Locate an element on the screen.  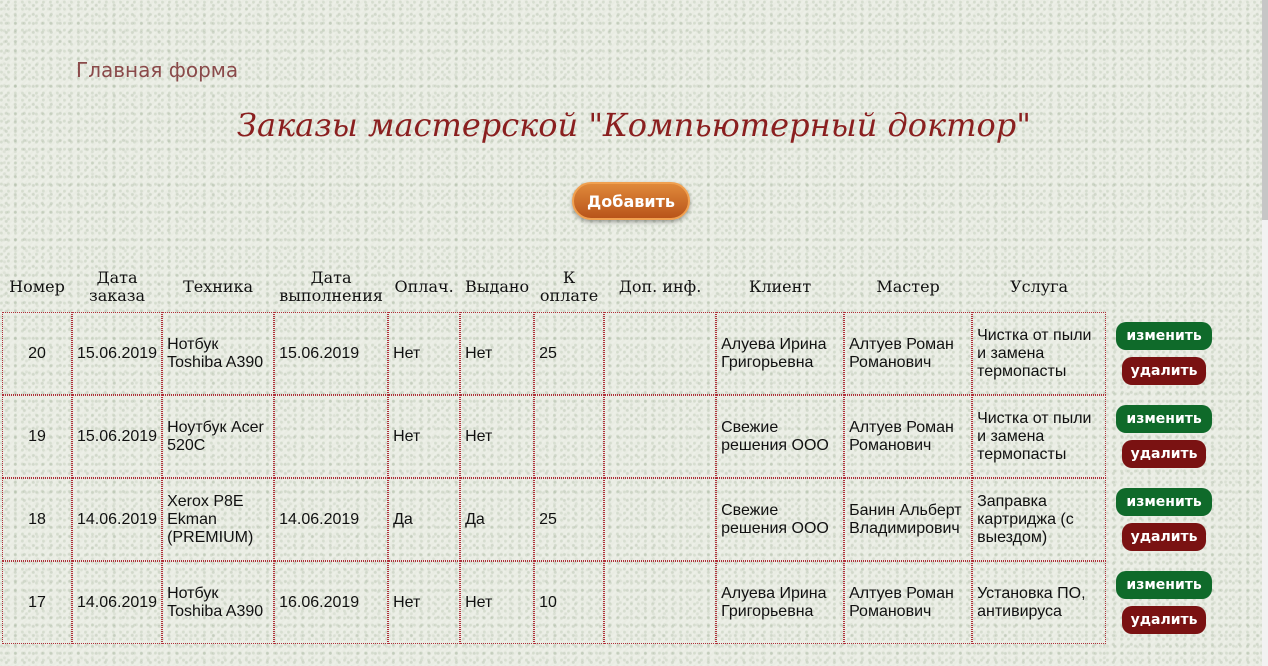
column-header: Оплач. is located at coordinates (424, 286).